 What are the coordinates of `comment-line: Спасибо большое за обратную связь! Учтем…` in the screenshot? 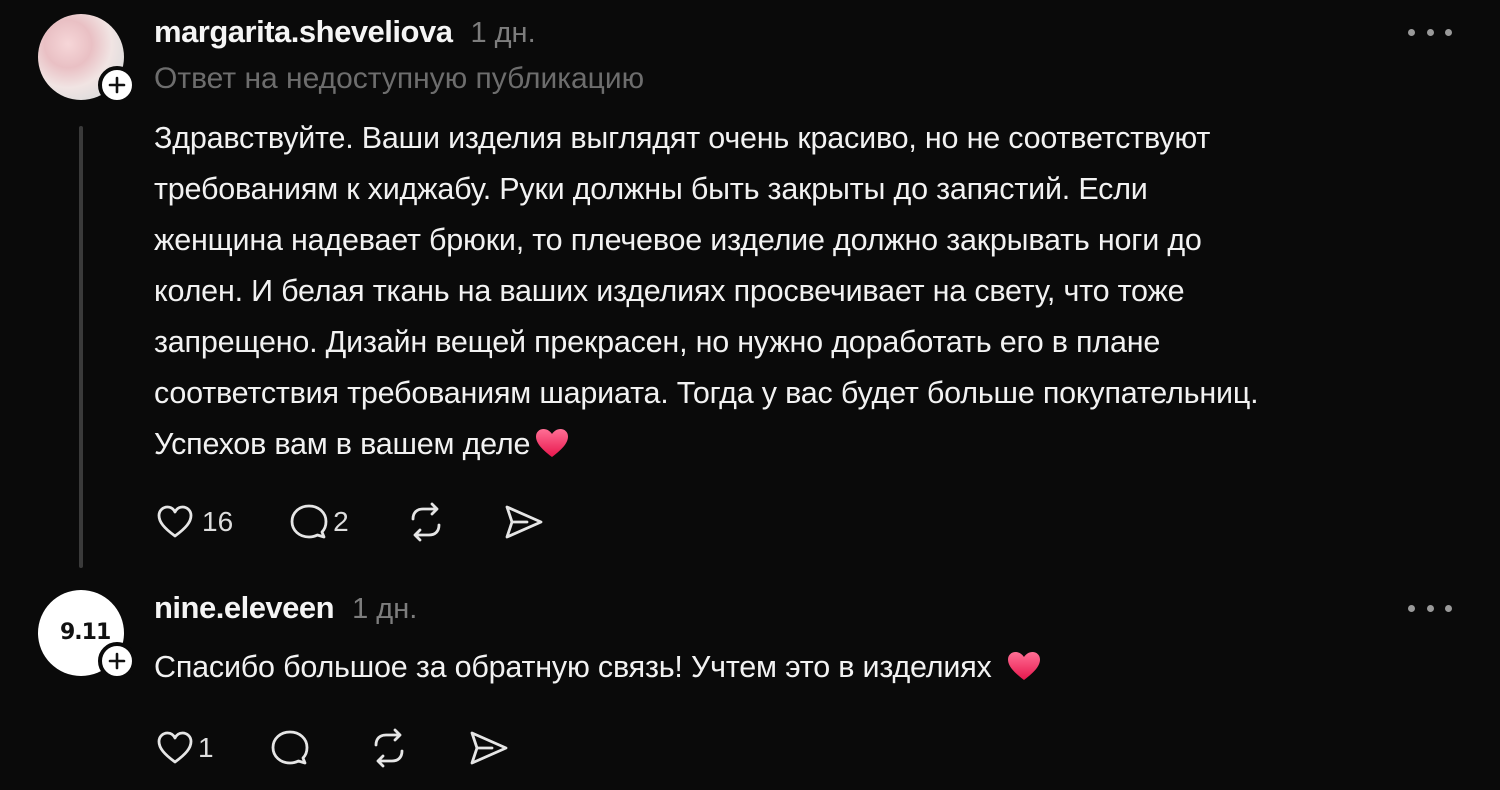 It's located at (573, 667).